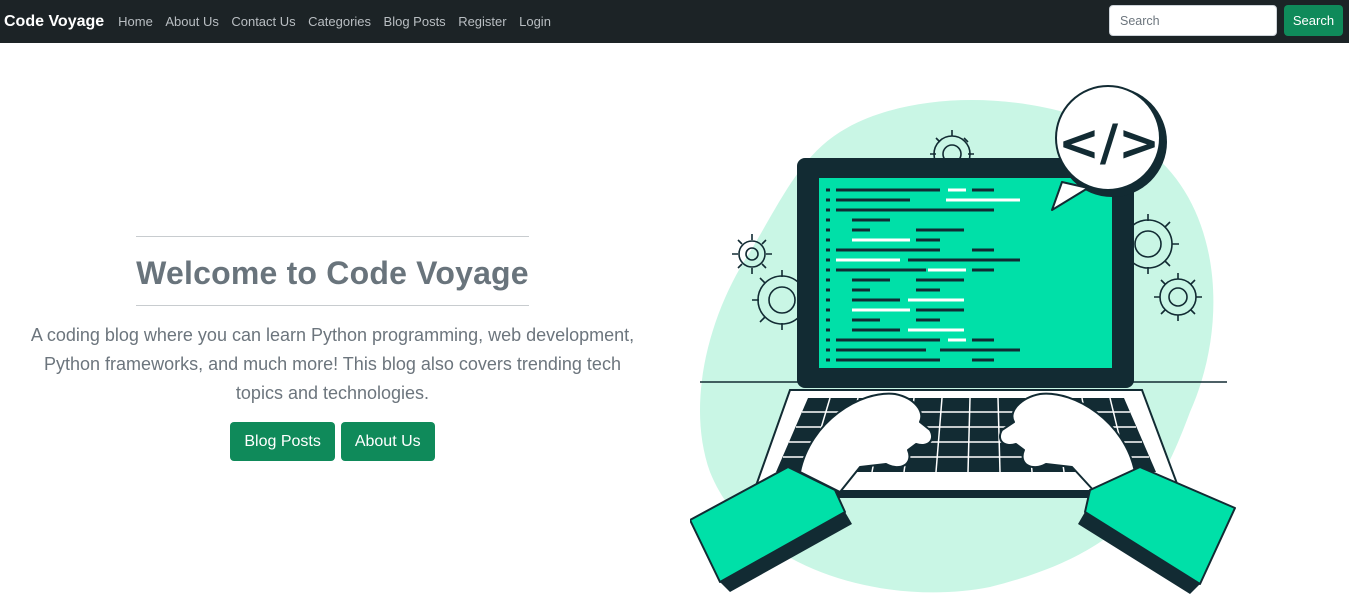  Describe the element at coordinates (965, 493) in the screenshot. I see `laptop-front-edge` at that location.